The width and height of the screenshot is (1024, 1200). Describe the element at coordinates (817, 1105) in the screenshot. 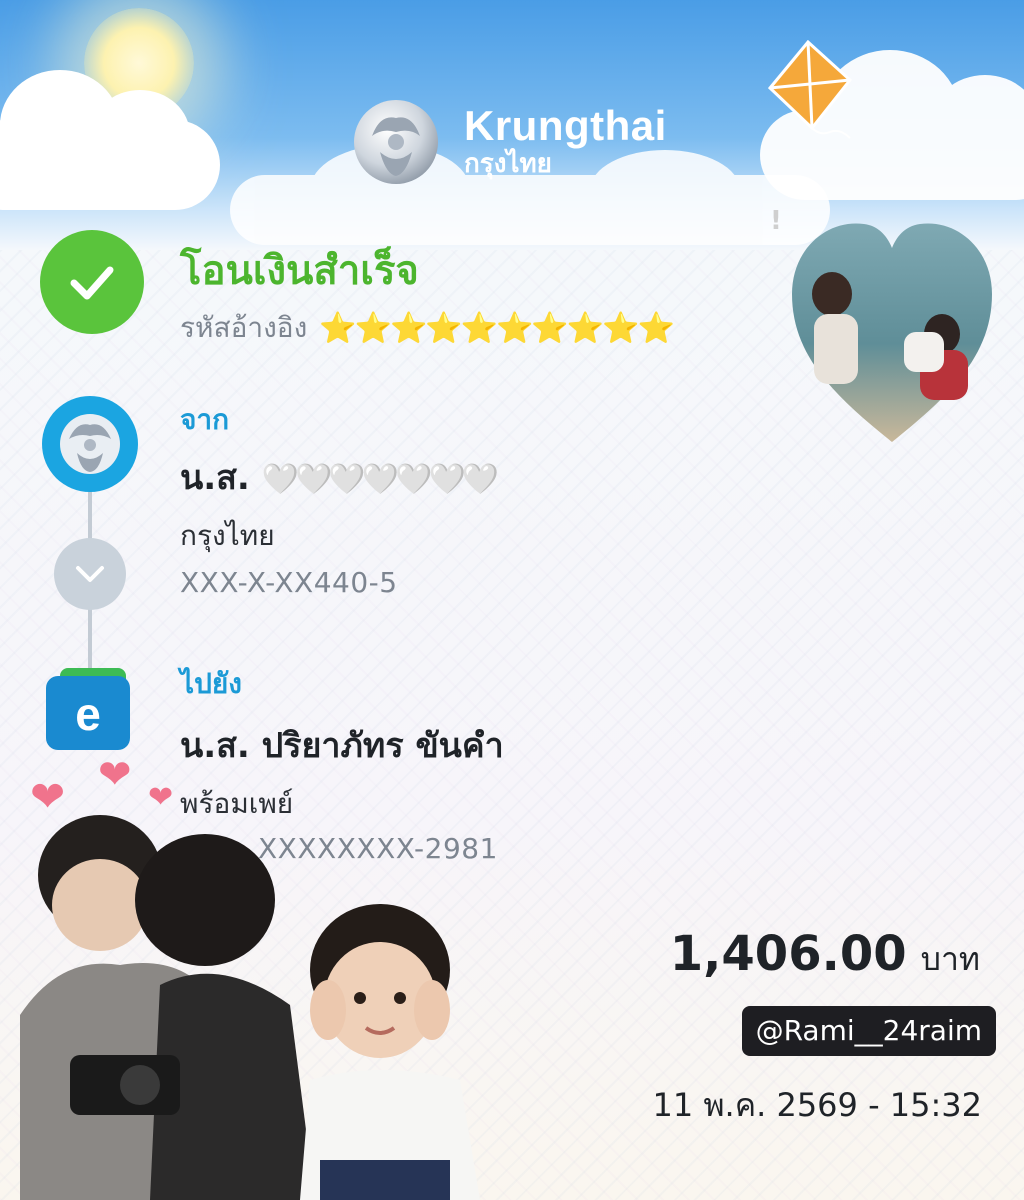

I see `transfer-datetime: 11 พ.ค. 2569 - 15:32` at that location.